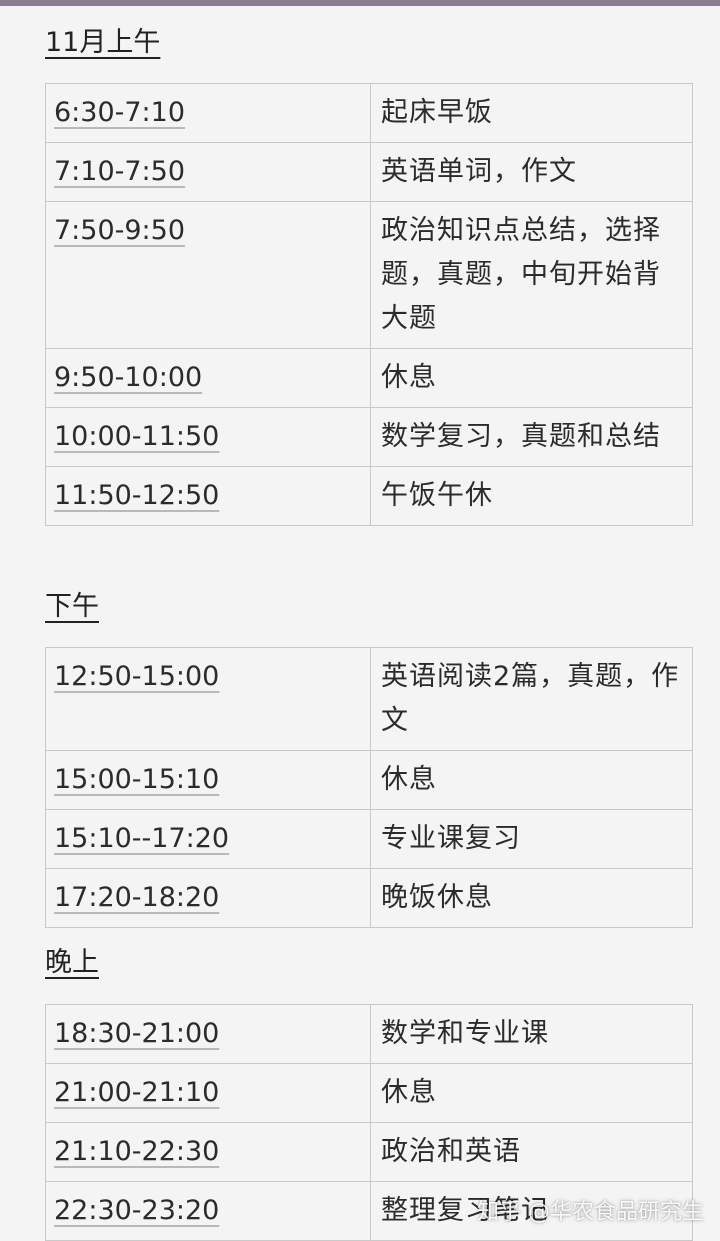 Image resolution: width=720 pixels, height=1241 pixels. What do you see at coordinates (208, 275) in the screenshot?
I see `time-cell: 7:50-9:50` at bounding box center [208, 275].